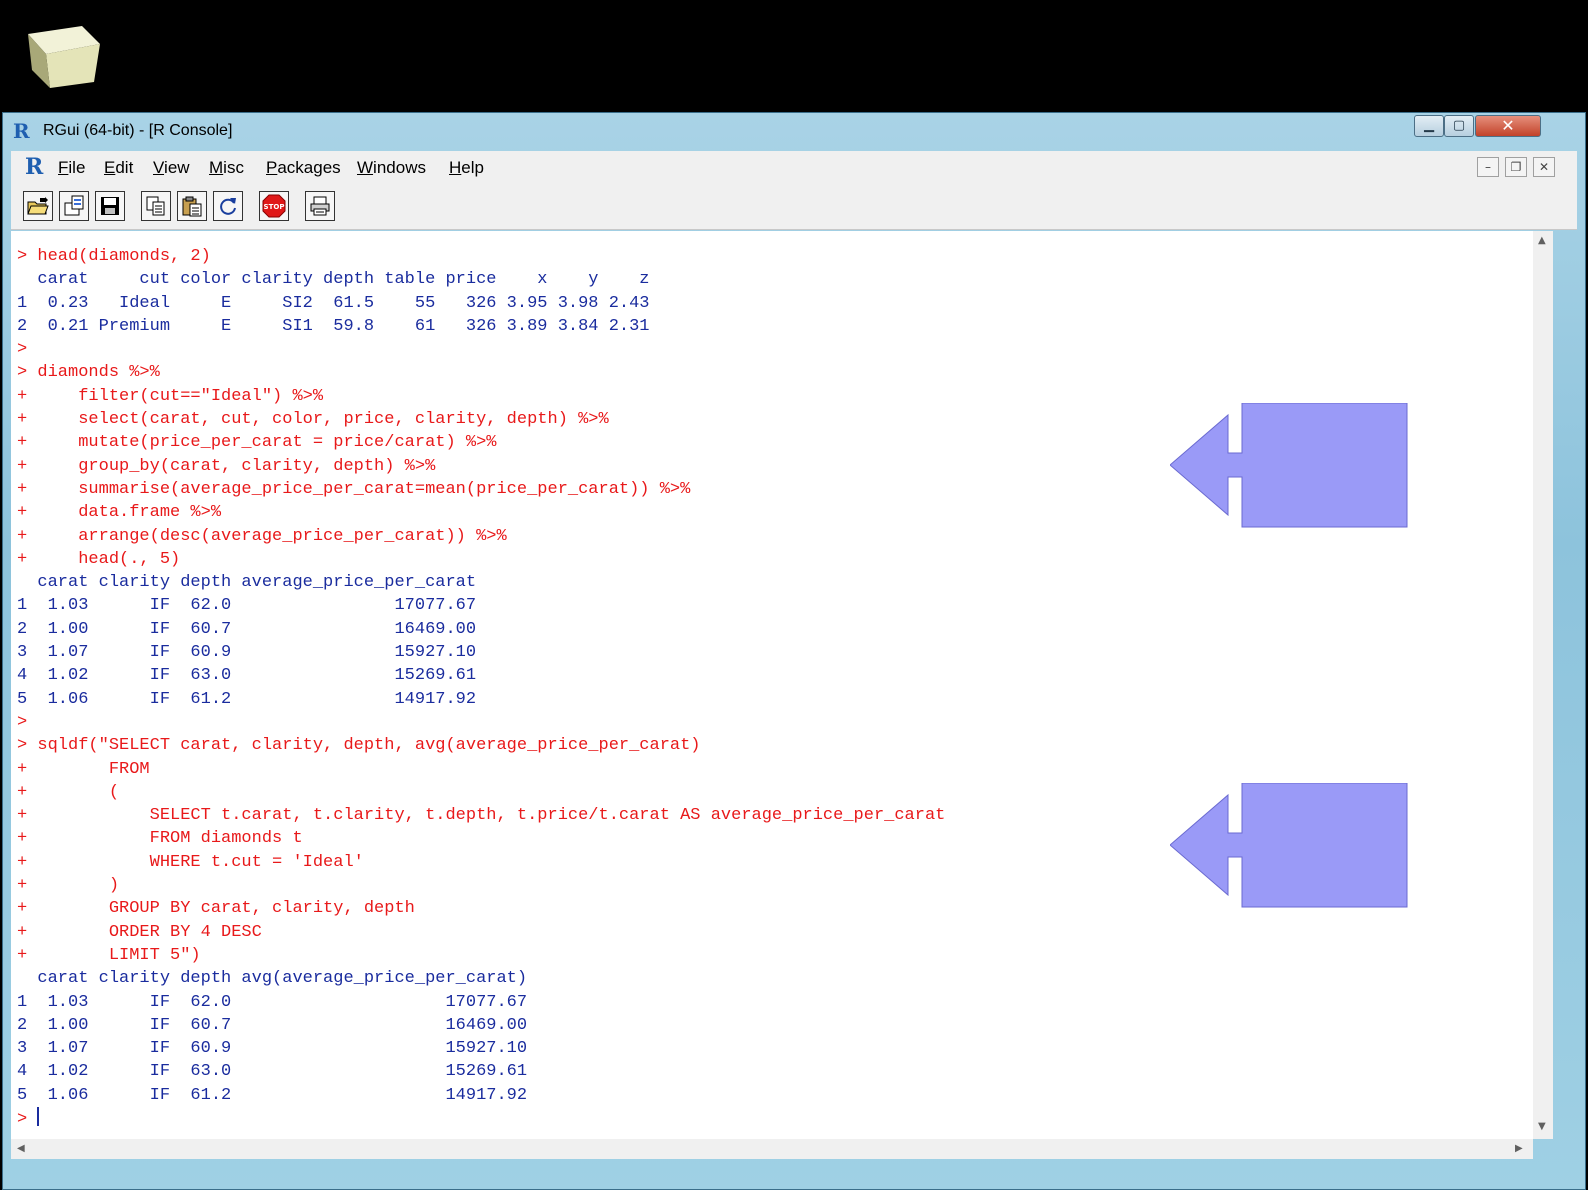 The width and height of the screenshot is (1588, 1190). What do you see at coordinates (38, 1116) in the screenshot?
I see `text-cursor` at bounding box center [38, 1116].